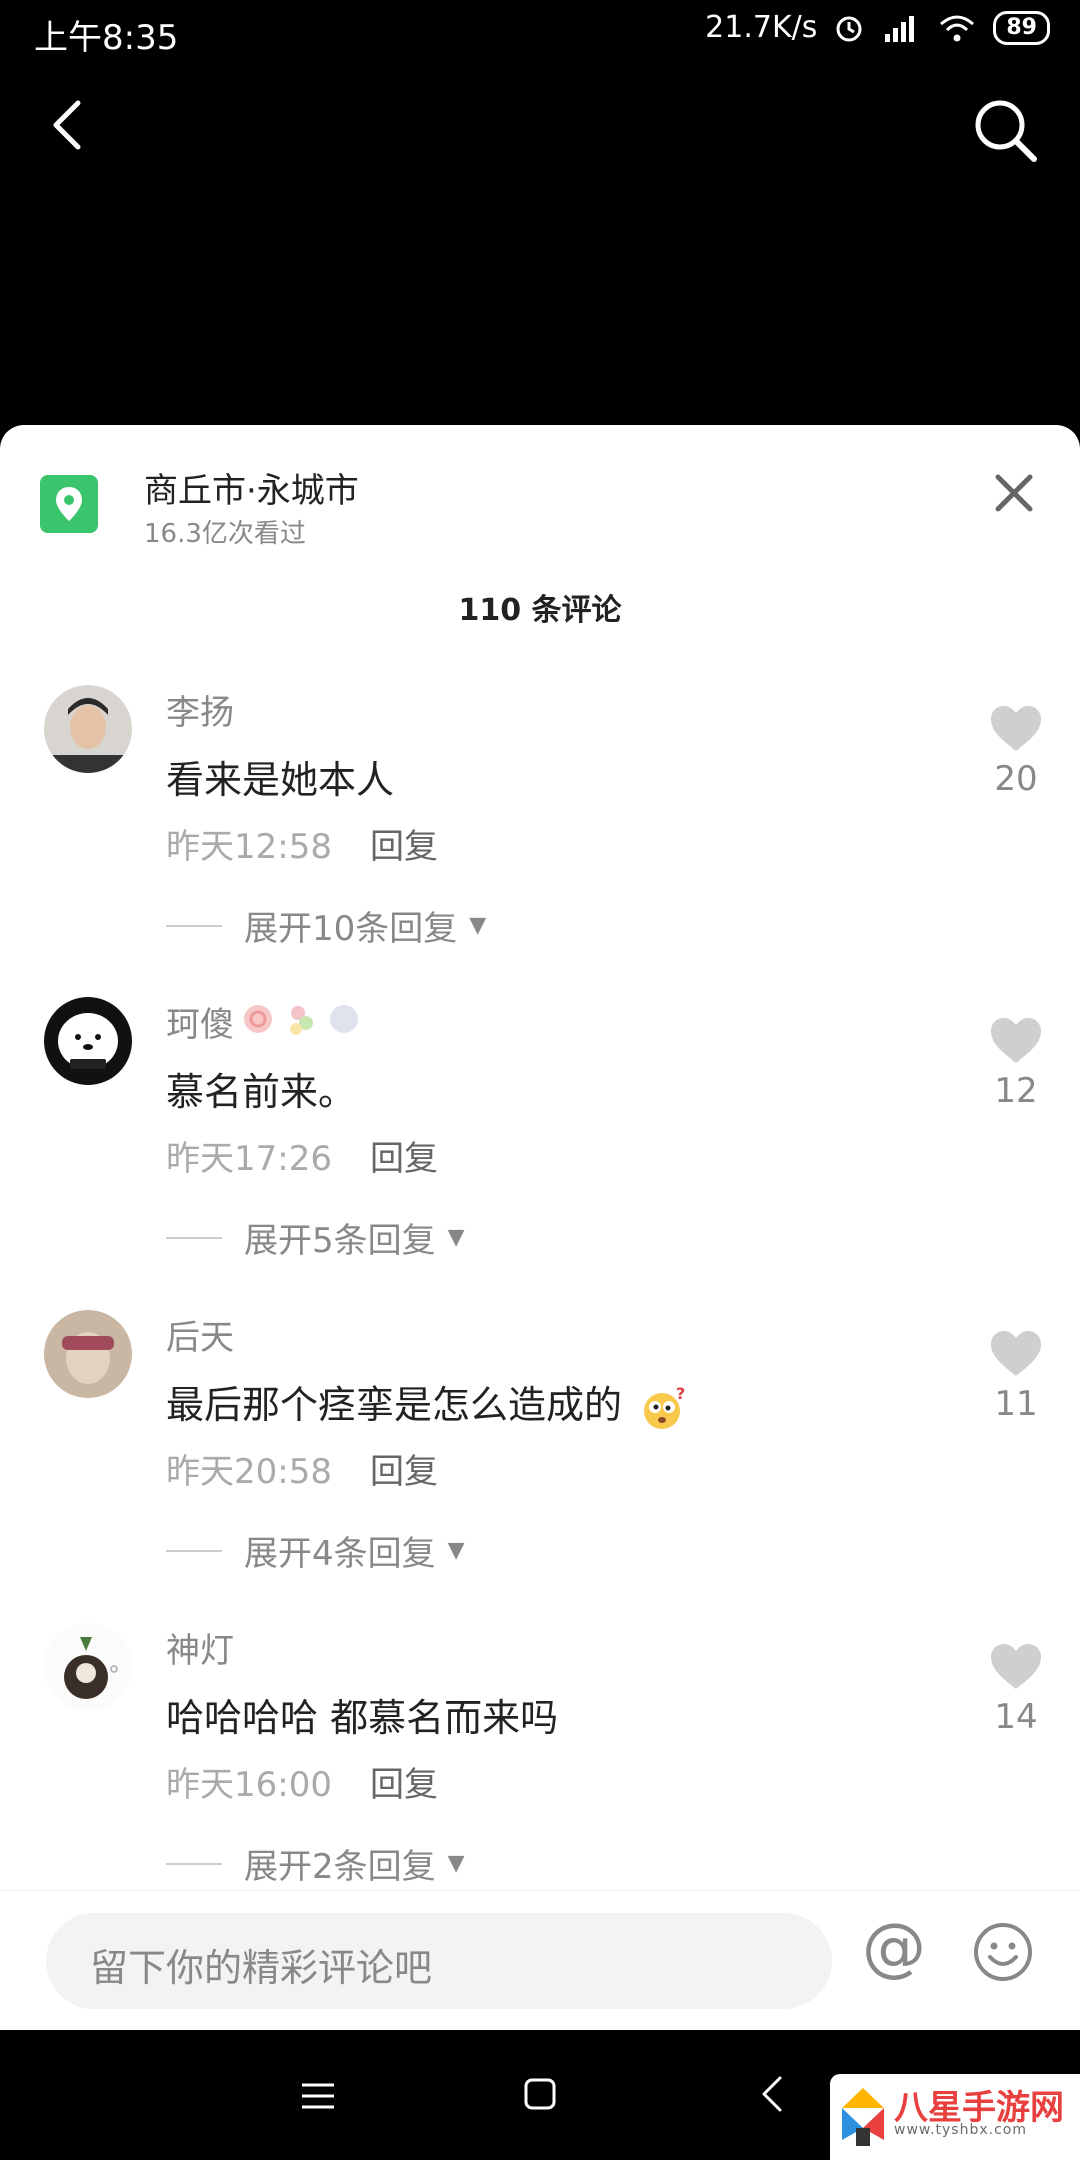 The image size is (1080, 2160). Describe the element at coordinates (106, 38) in the screenshot. I see `status-time: 上午8:35` at that location.